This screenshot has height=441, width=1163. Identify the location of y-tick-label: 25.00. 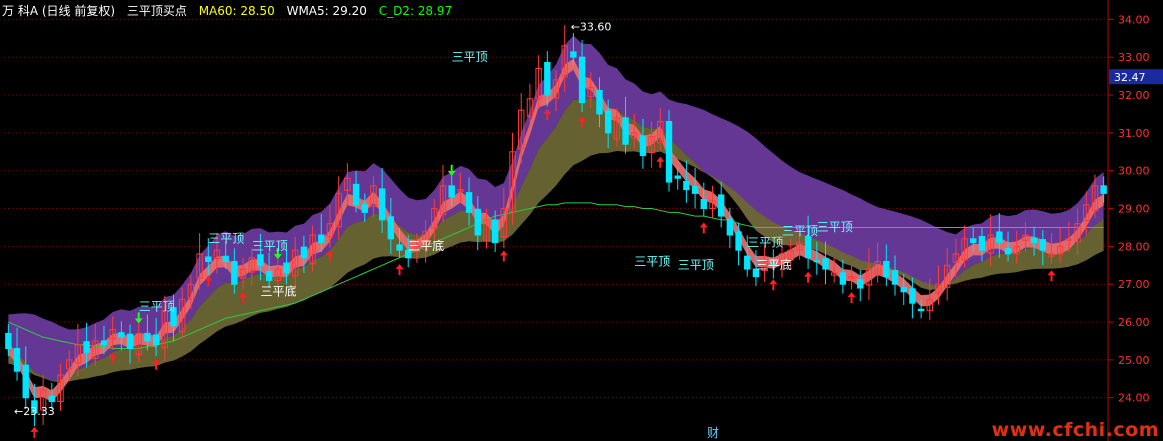
(1134, 360).